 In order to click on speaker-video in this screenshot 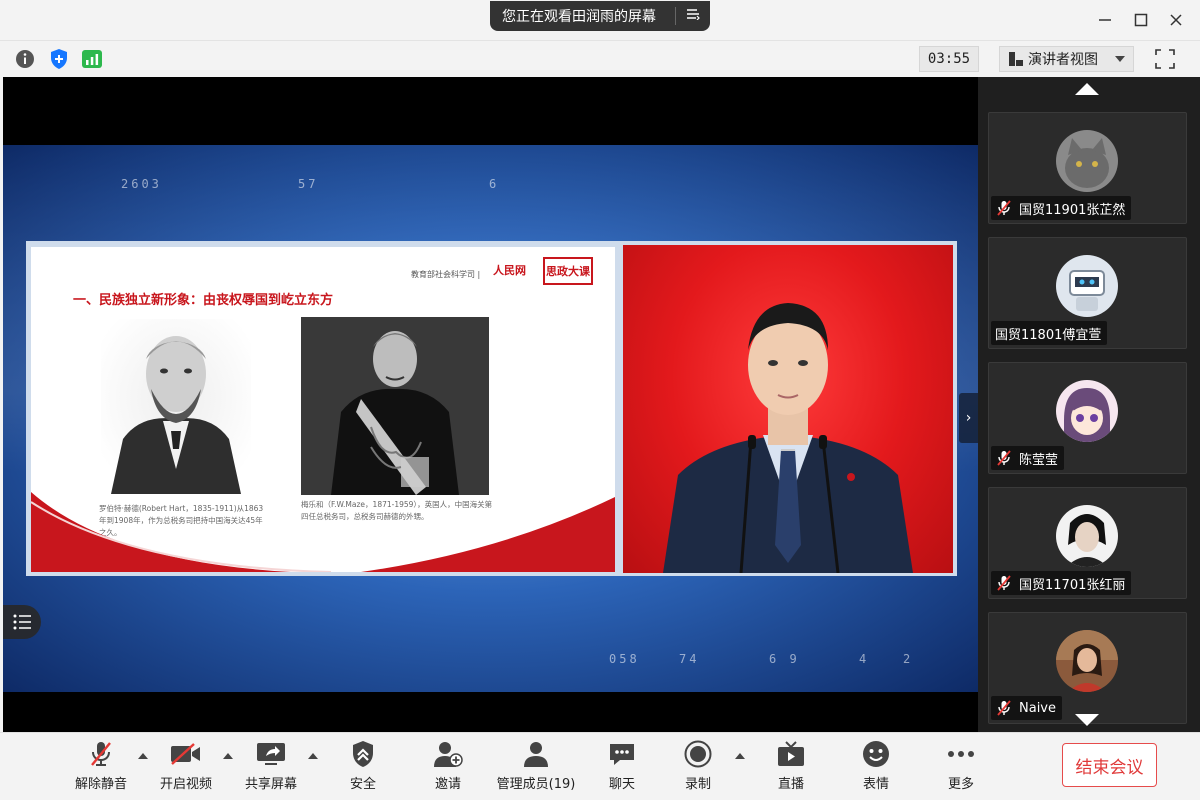, I will do `click(788, 409)`.